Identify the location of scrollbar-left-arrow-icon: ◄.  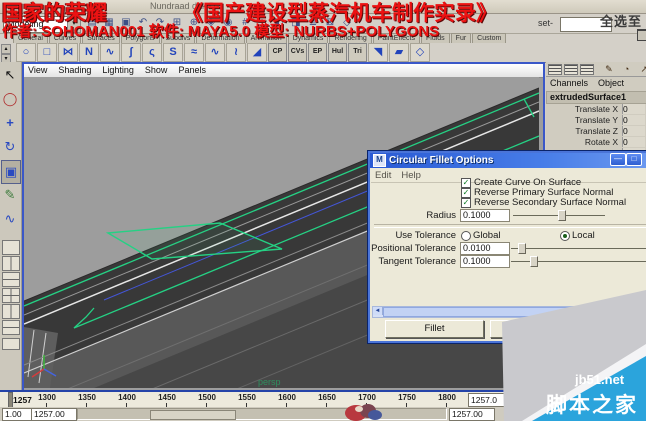
(378, 311).